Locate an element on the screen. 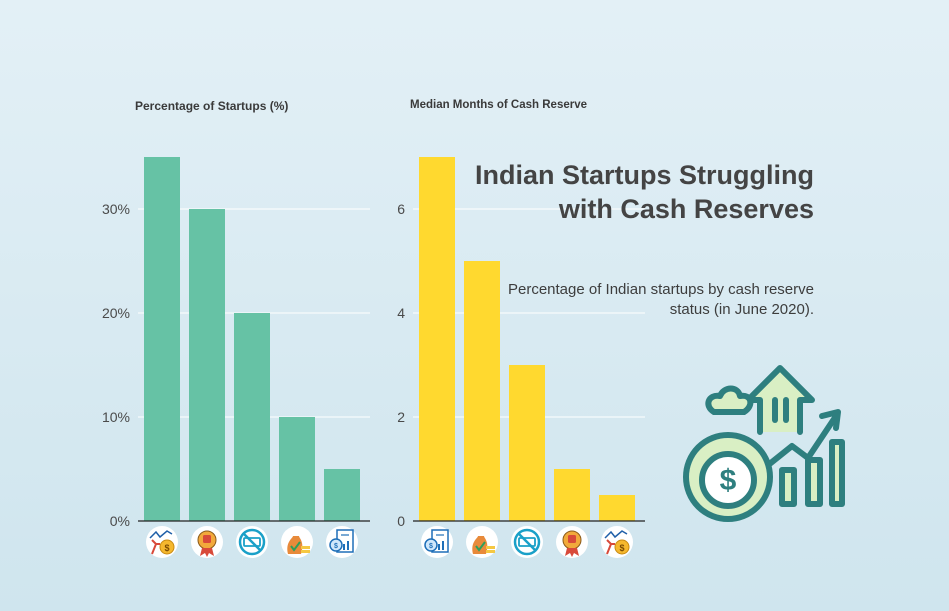 The width and height of the screenshot is (949, 611). money-bag-coins-icon is located at coordinates (482, 542).